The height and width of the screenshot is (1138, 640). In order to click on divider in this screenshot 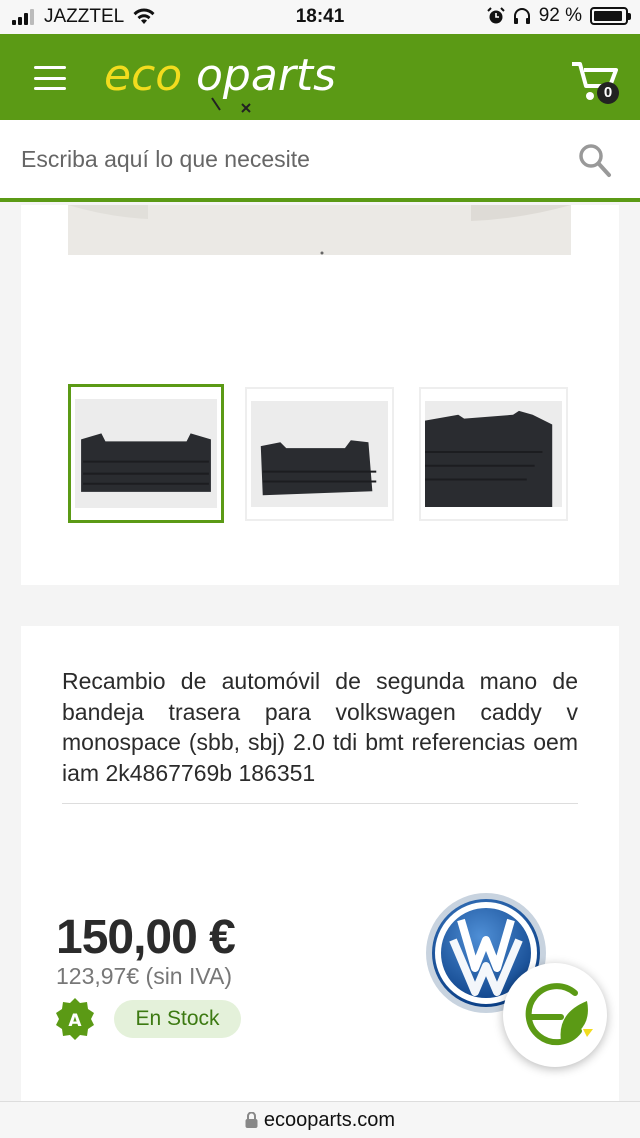, I will do `click(320, 803)`.